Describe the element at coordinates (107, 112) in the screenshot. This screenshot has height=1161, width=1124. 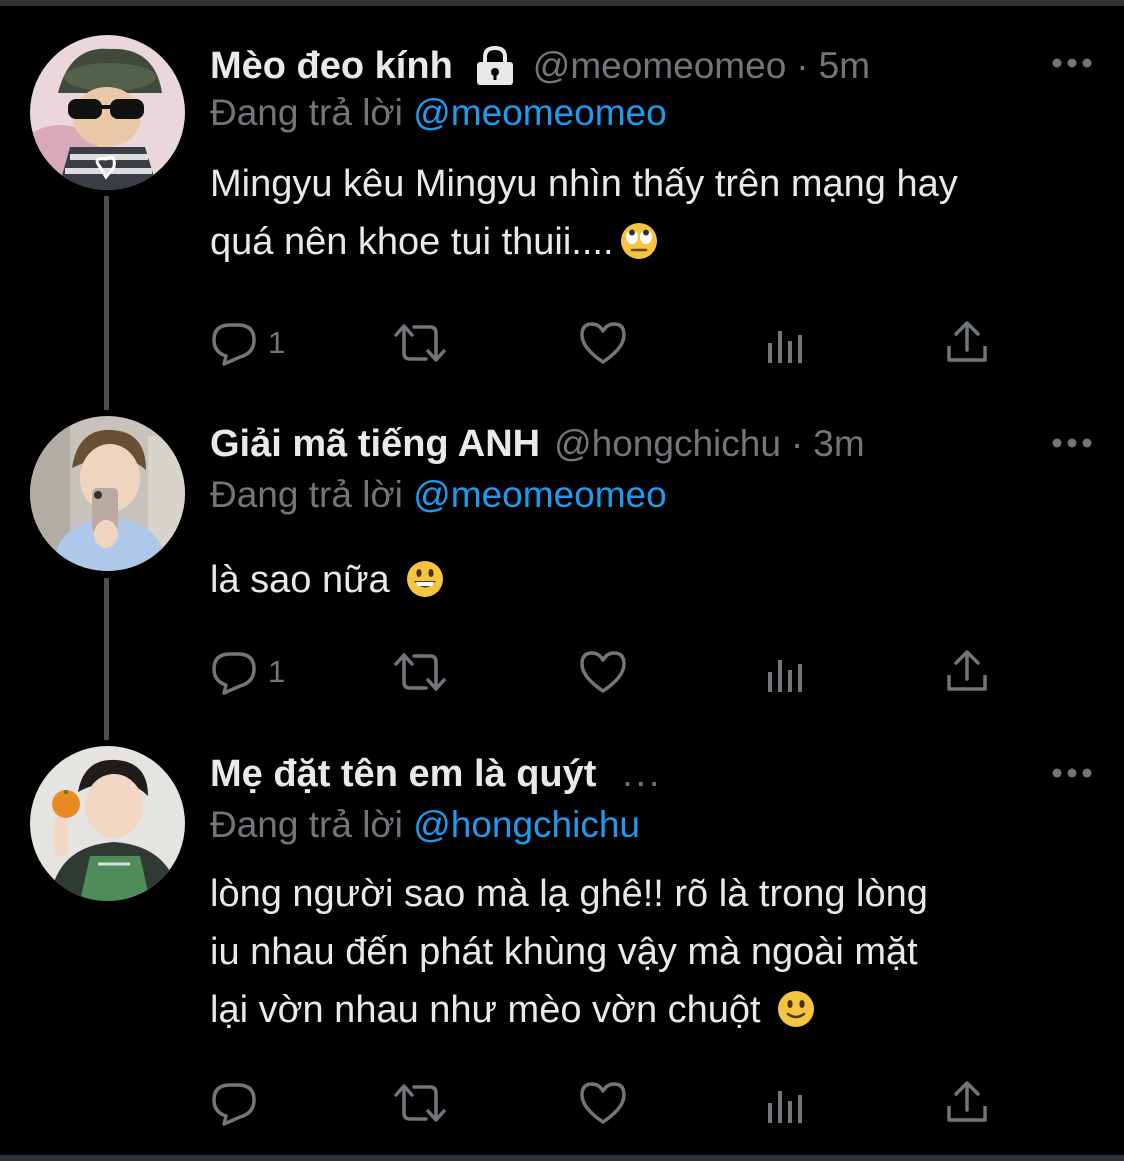
I see `cat-with-sunglasses-avatar` at that location.